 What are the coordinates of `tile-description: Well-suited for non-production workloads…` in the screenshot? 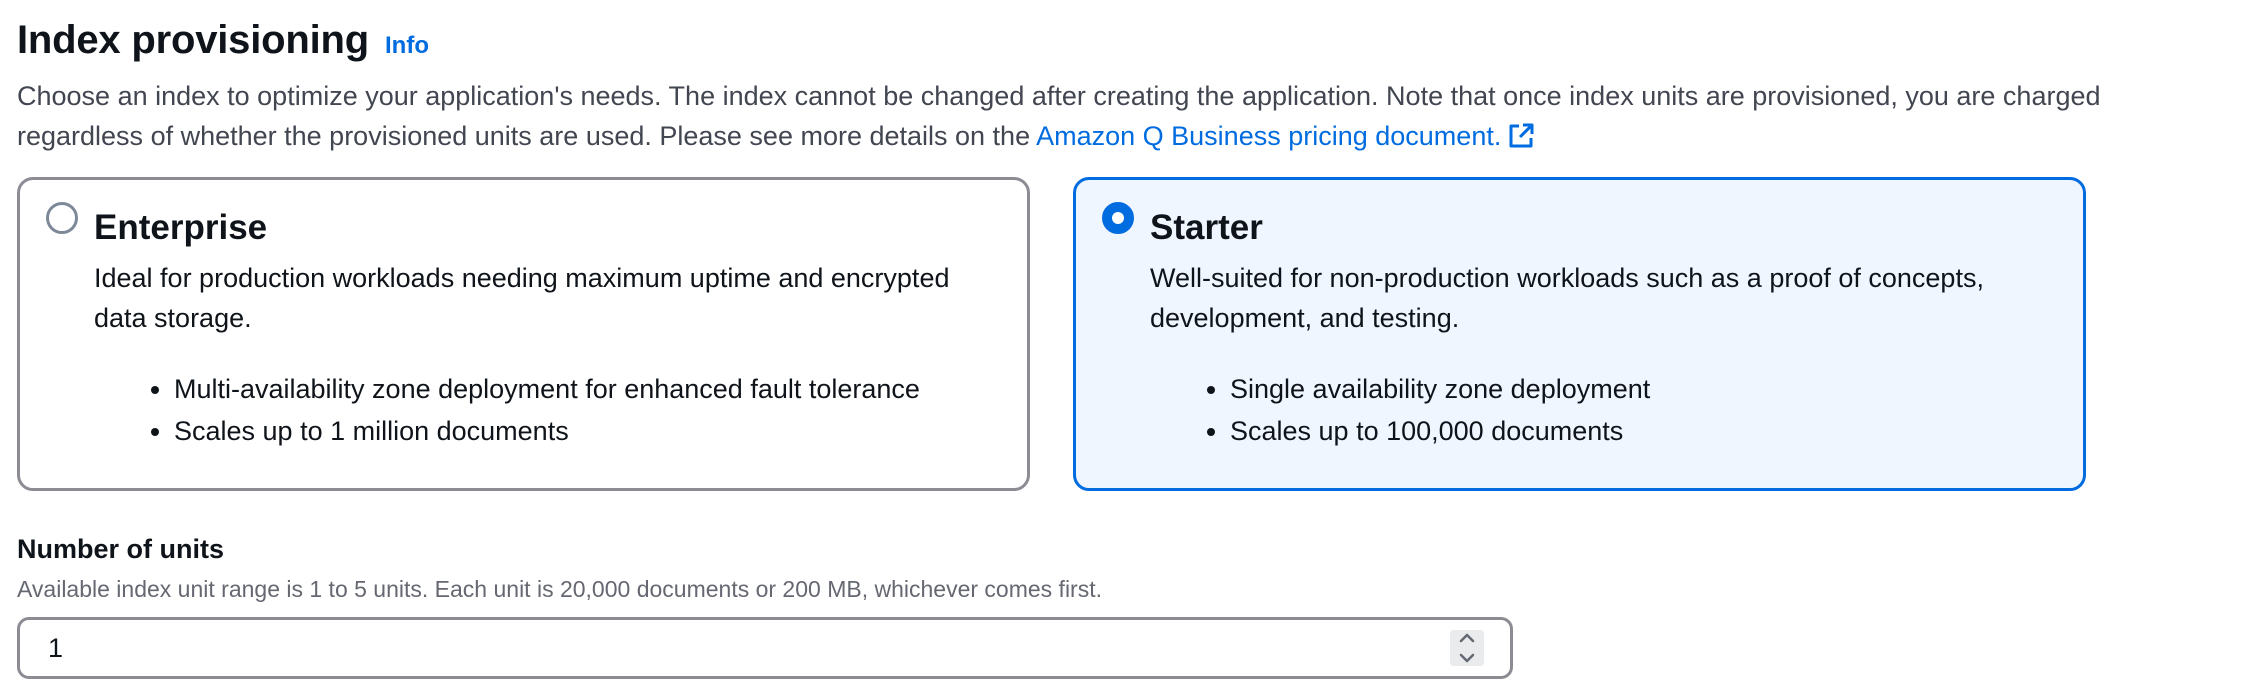 It's located at (1567, 298).